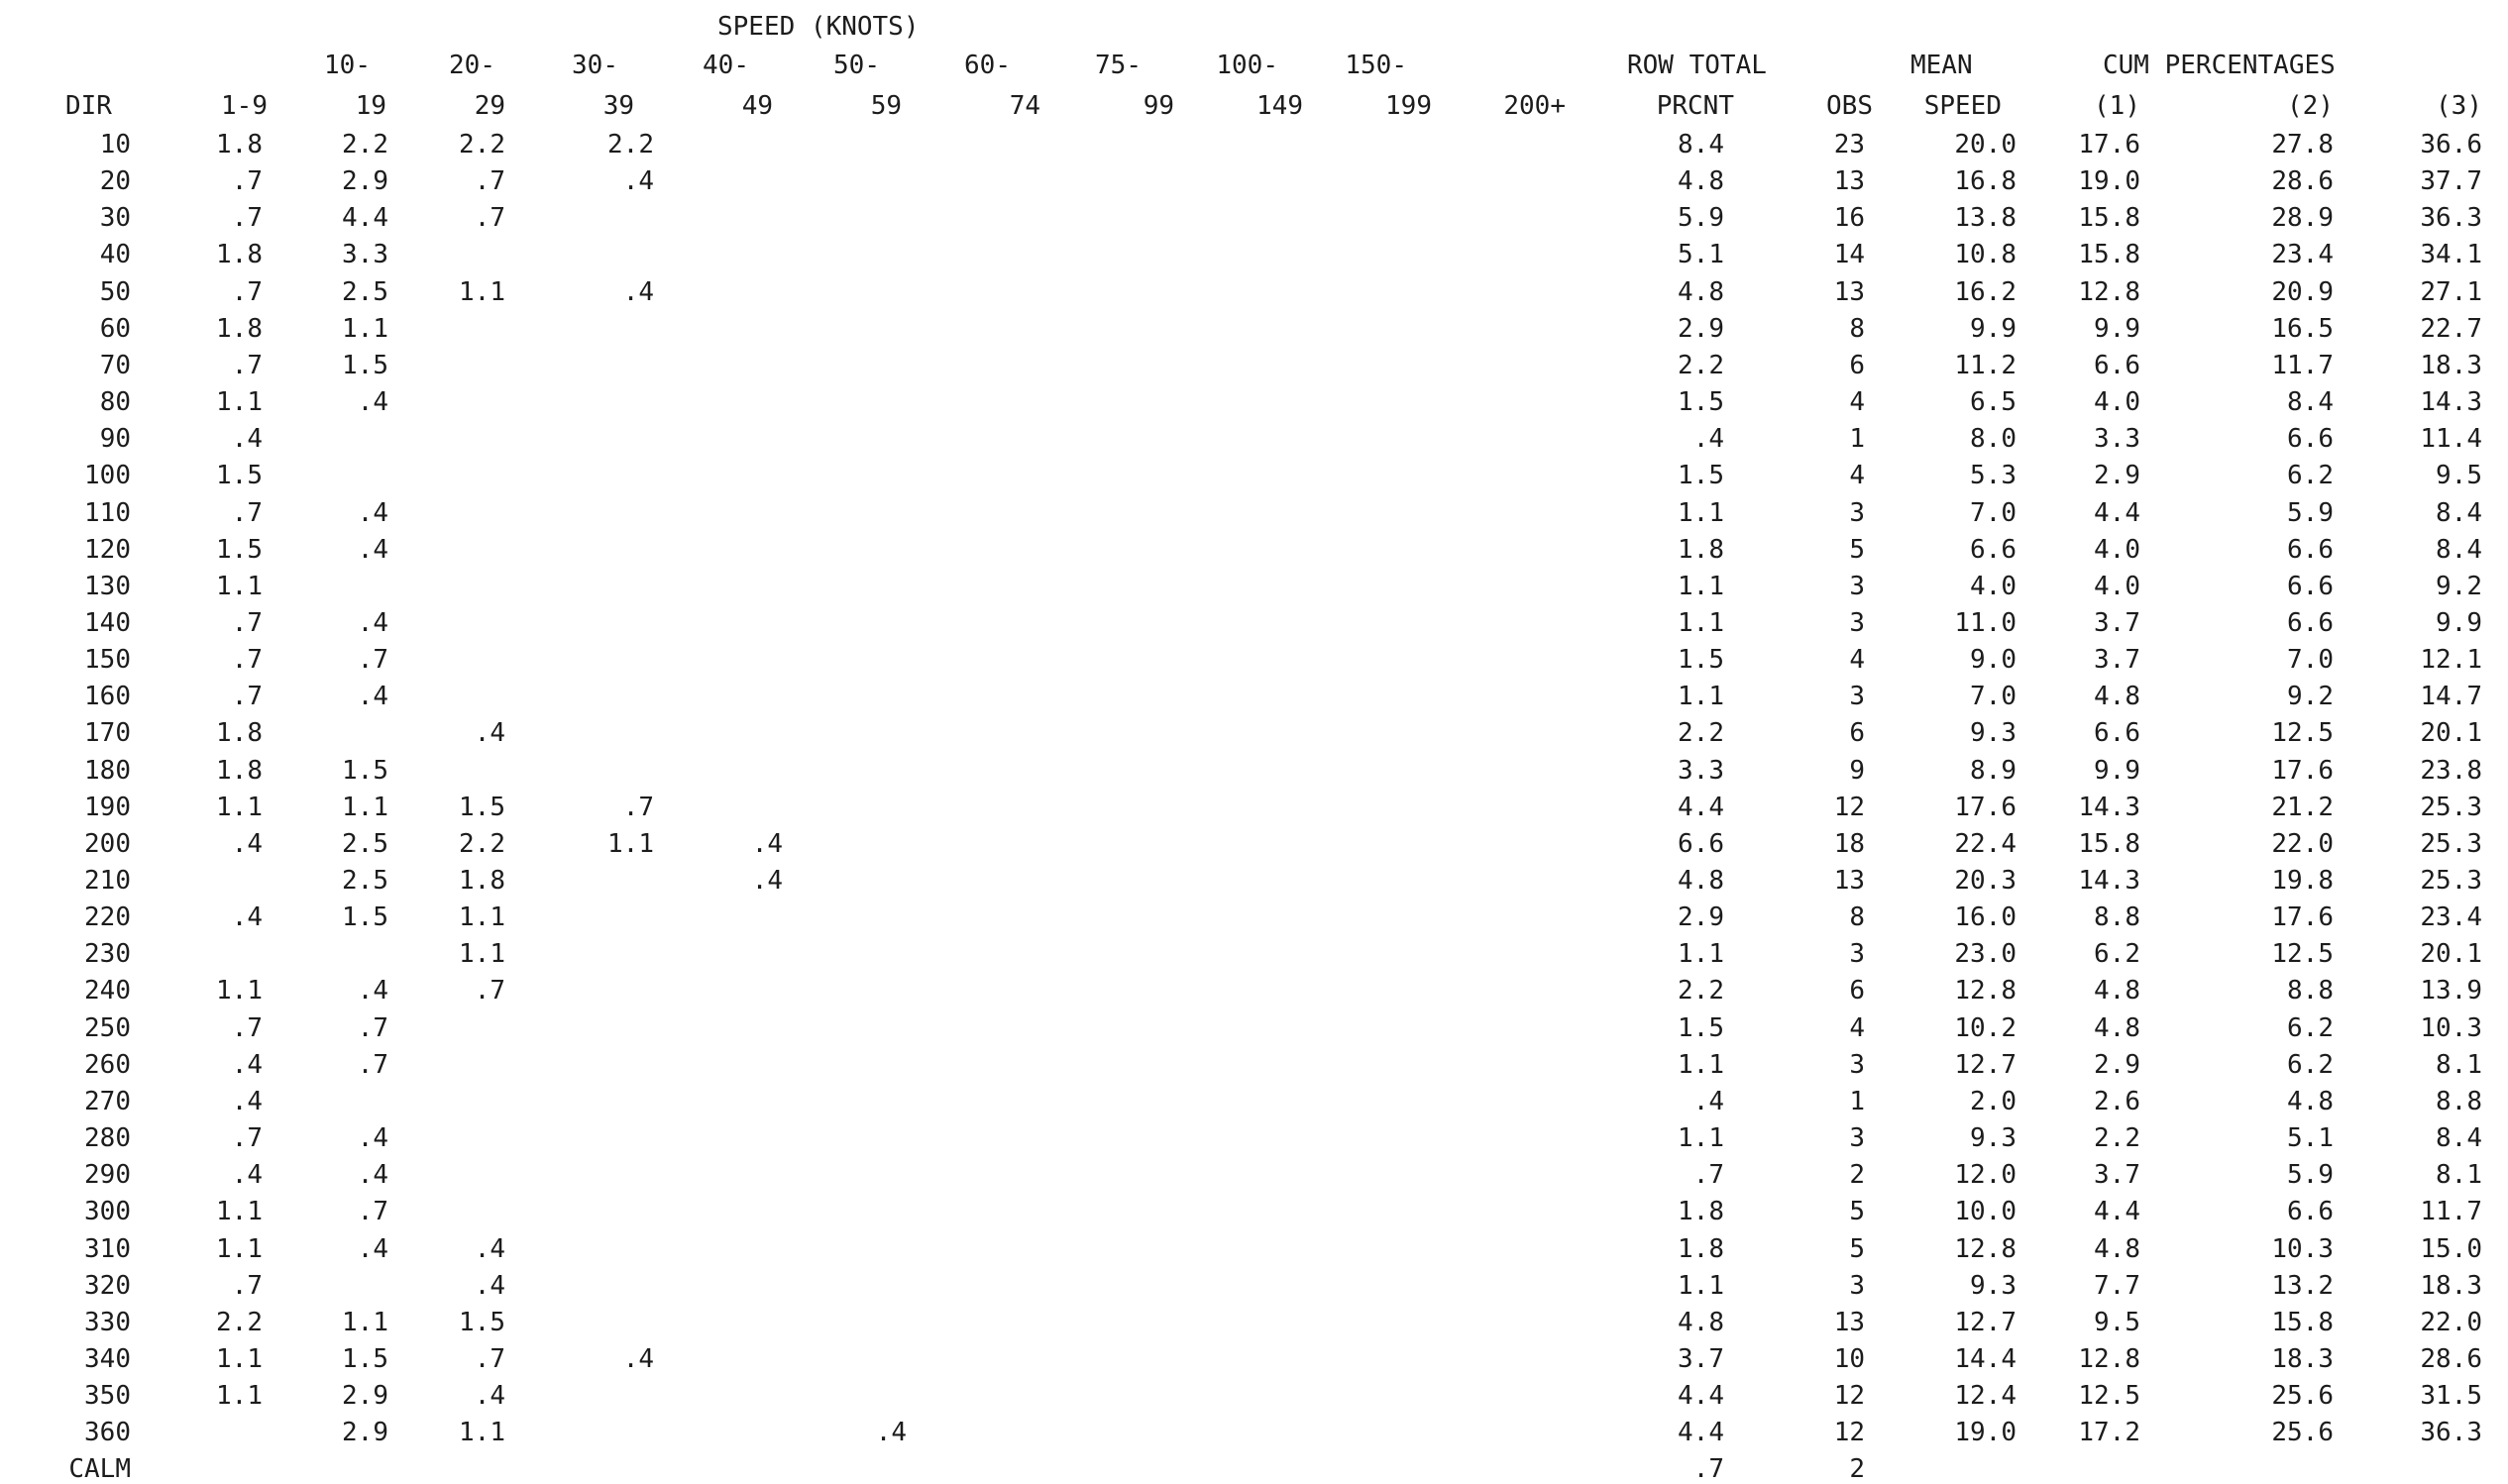  What do you see at coordinates (2302, 1249) in the screenshot?
I see `cum-pct-2: 10.3` at bounding box center [2302, 1249].